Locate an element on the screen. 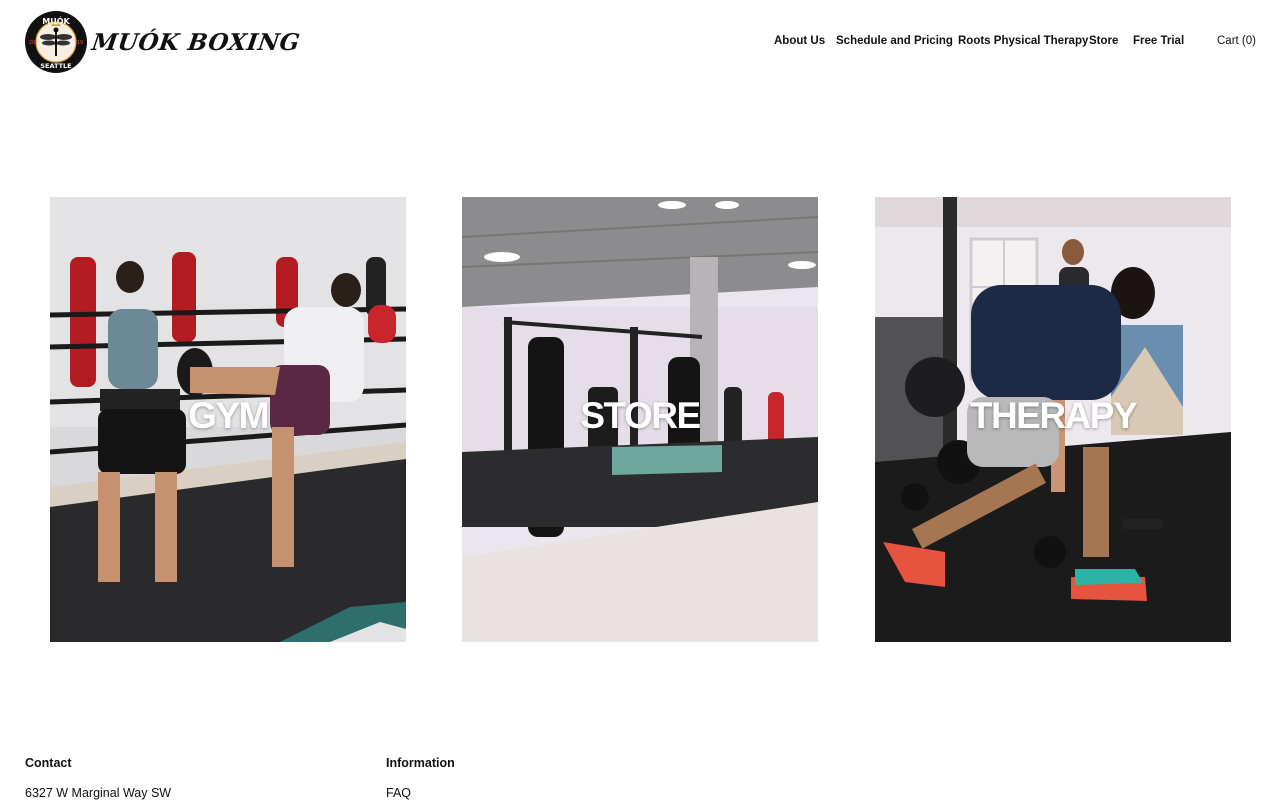 This screenshot has height=800, width=1280. gym-tile-label: GYM is located at coordinates (228, 415).